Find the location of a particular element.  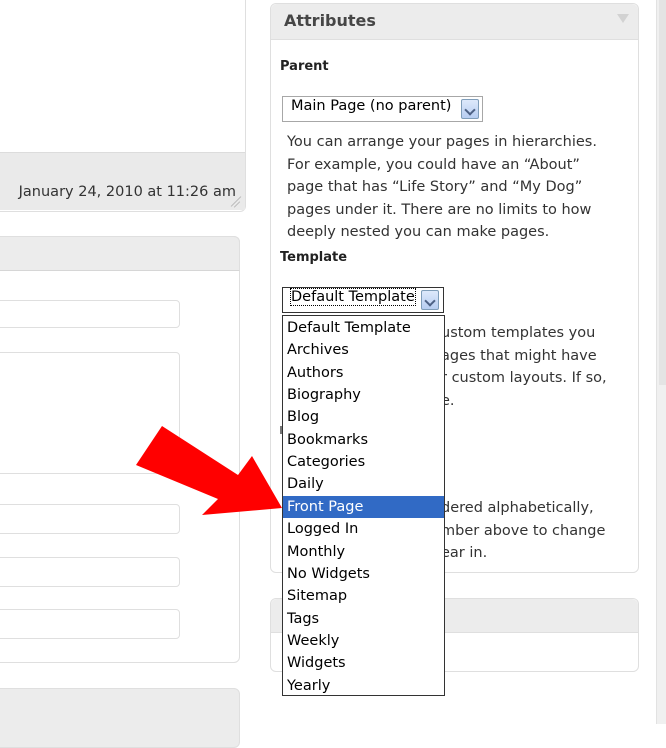

template-option: Weekly is located at coordinates (363, 641).